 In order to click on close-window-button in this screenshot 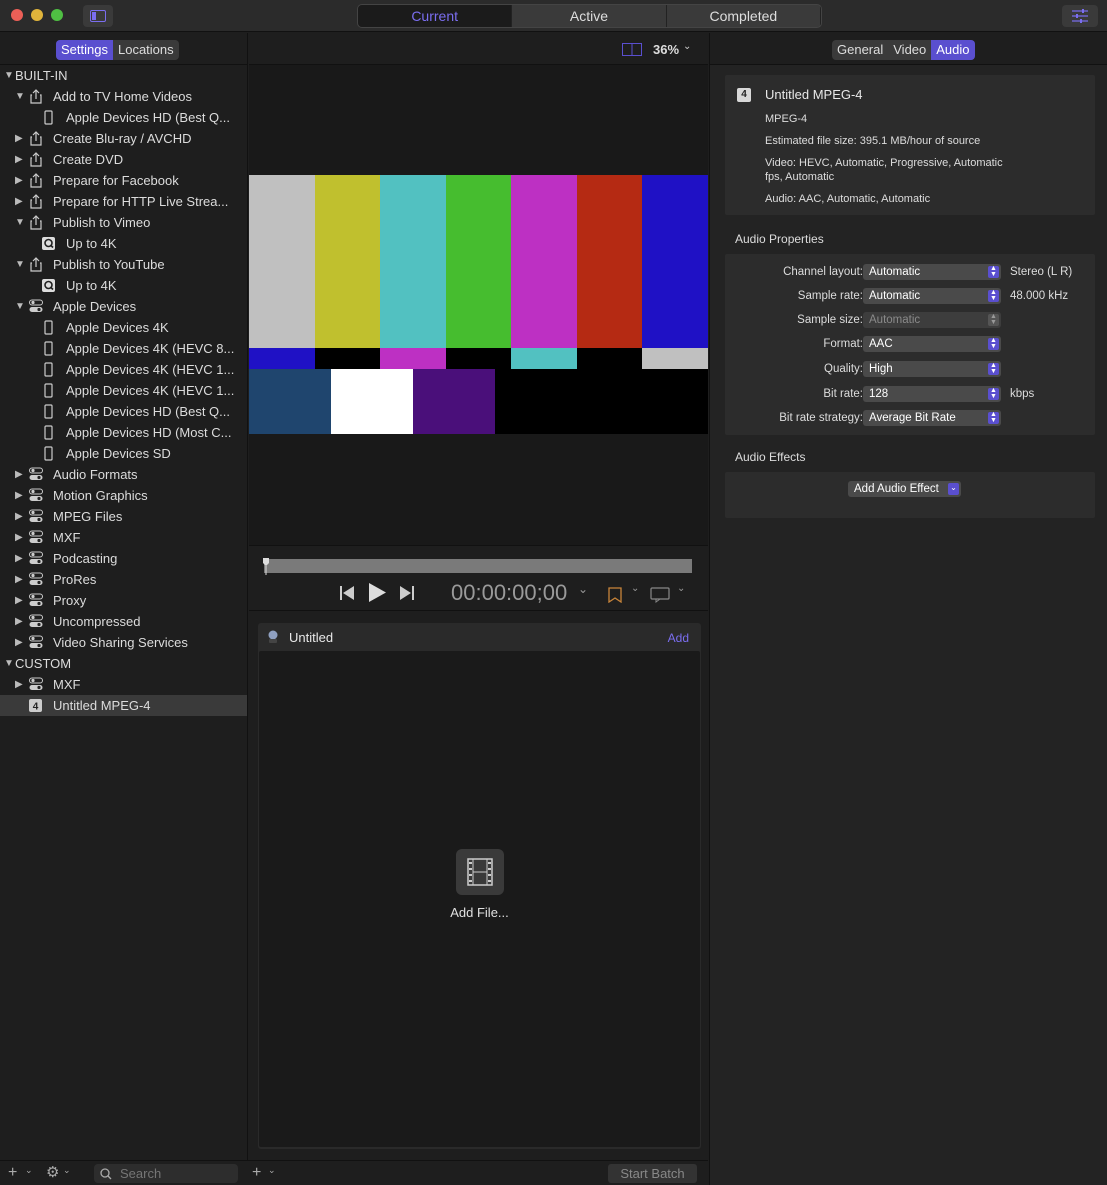, I will do `click(17, 15)`.